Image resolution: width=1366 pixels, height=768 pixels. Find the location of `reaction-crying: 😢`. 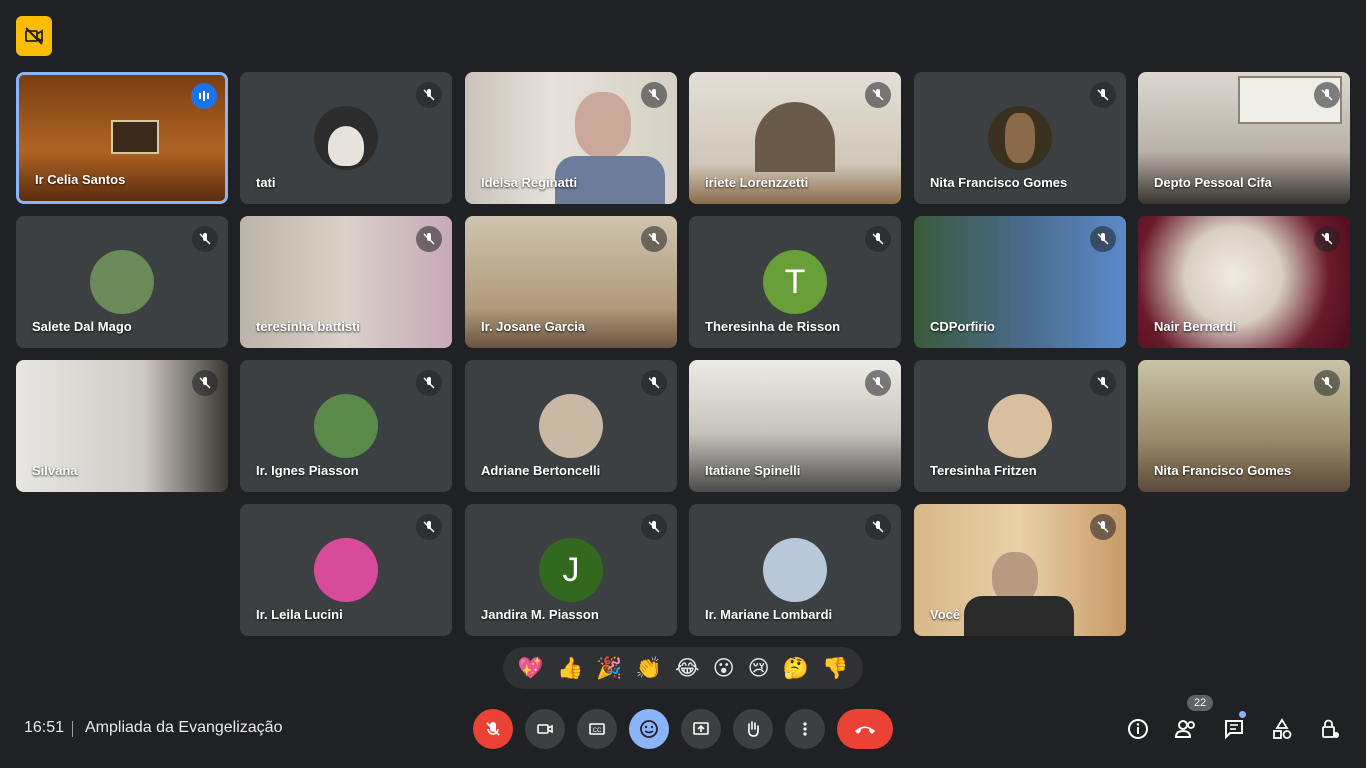

reaction-crying: 😢 is located at coordinates (759, 668).